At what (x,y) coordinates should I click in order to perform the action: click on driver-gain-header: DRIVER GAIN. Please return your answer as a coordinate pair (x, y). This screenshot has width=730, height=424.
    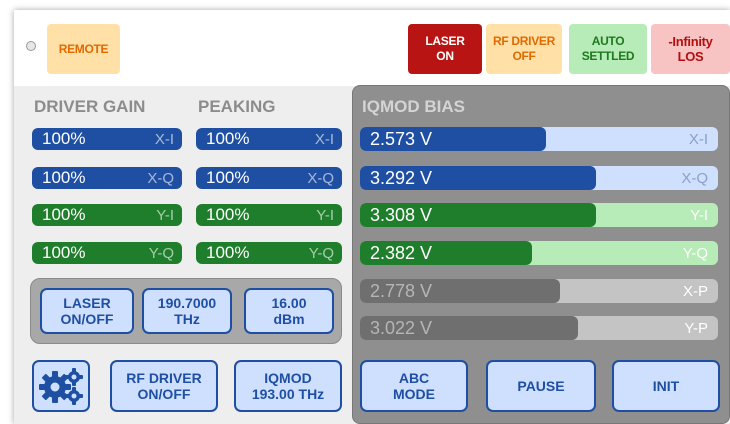
    Looking at the image, I should click on (90, 106).